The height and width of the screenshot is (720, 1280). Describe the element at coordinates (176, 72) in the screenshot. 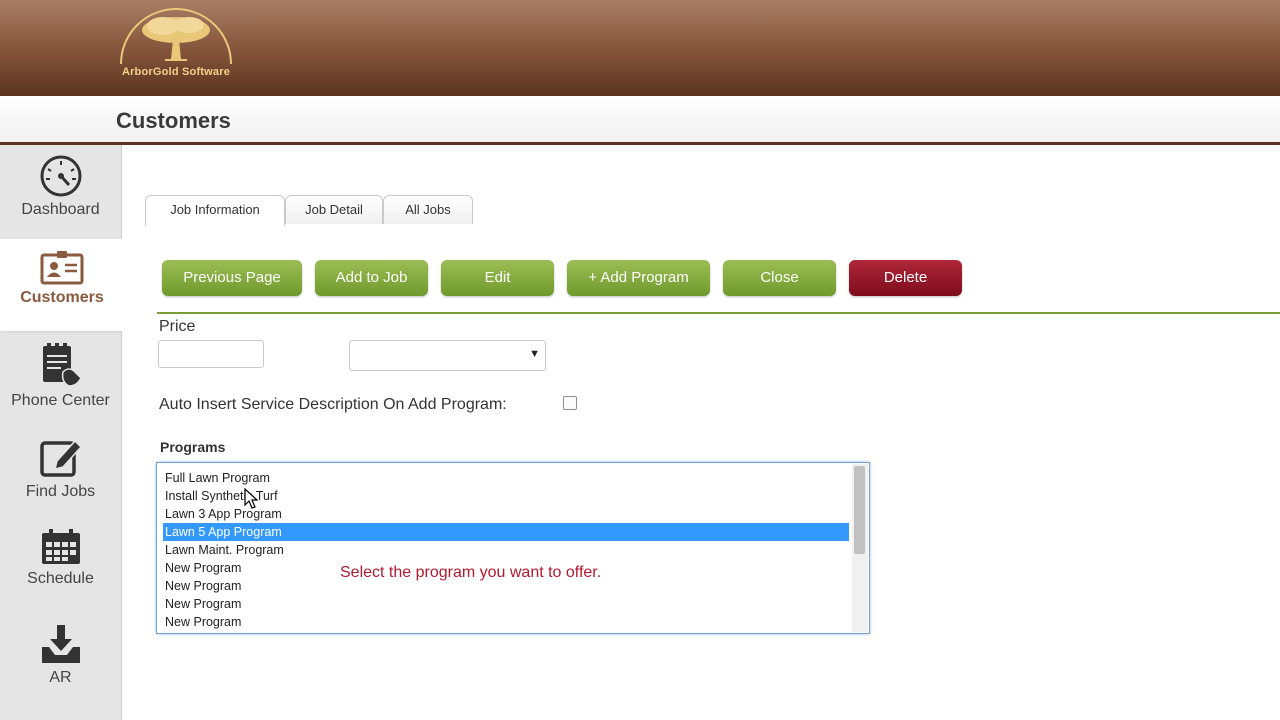

I see `logo-text: ArborGold Software` at that location.